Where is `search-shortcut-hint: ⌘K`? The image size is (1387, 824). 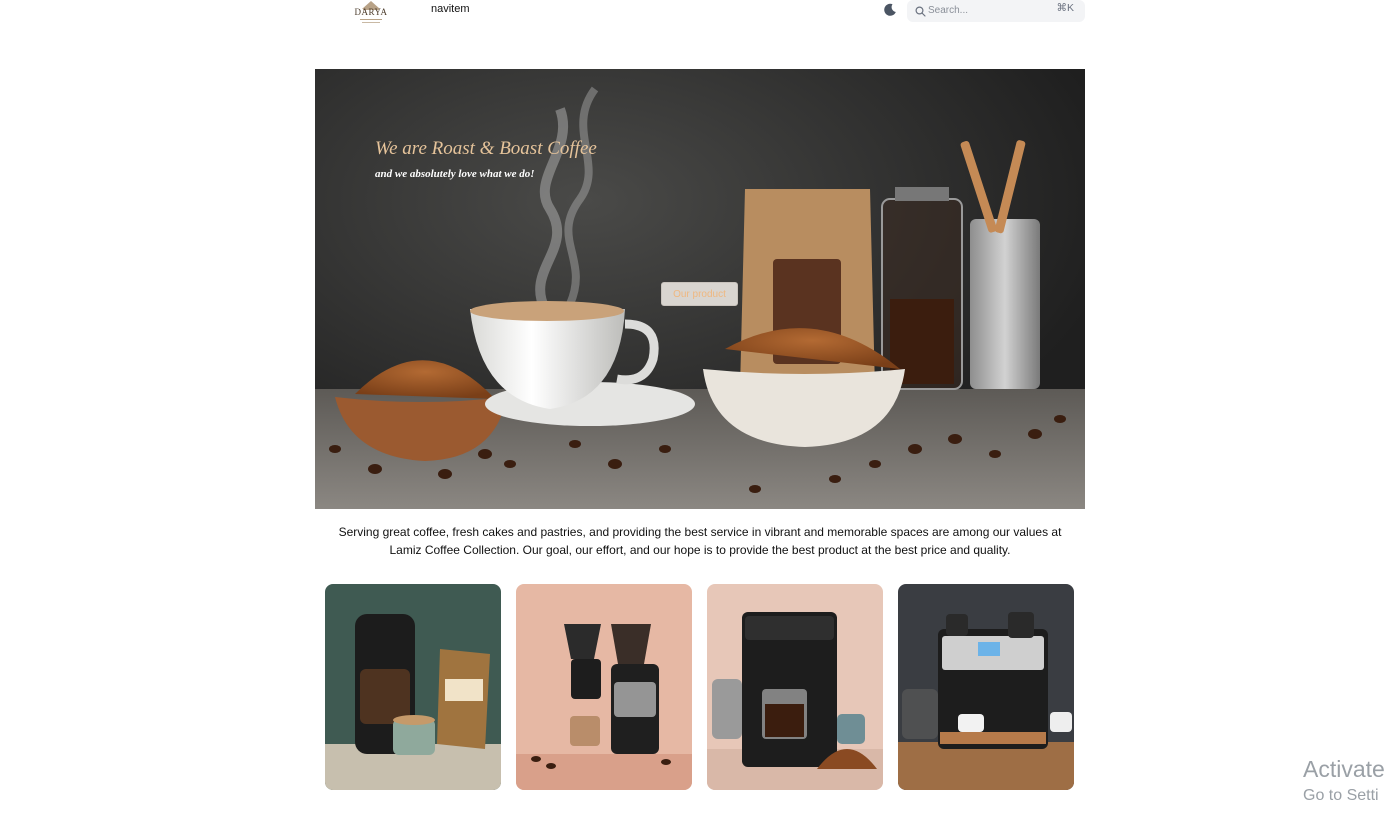 search-shortcut-hint: ⌘K is located at coordinates (1065, 8).